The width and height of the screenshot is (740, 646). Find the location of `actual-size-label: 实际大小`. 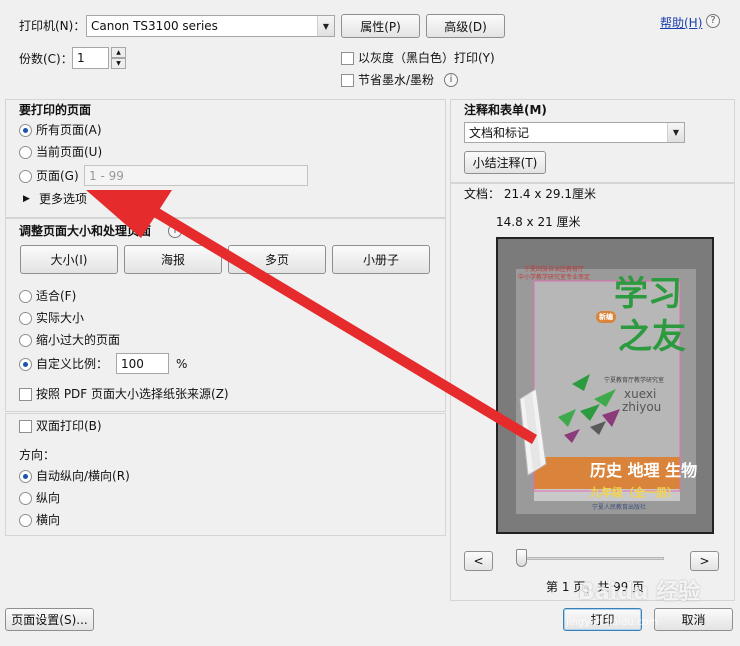

actual-size-label: 实际大小 is located at coordinates (60, 318).